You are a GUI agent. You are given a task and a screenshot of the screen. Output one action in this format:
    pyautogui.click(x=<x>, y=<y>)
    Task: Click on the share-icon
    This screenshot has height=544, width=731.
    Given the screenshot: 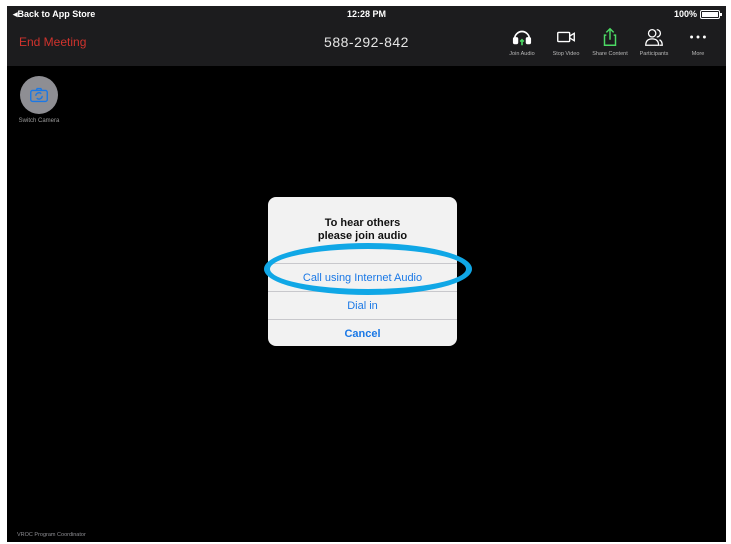 What is the action you would take?
    pyautogui.click(x=610, y=36)
    